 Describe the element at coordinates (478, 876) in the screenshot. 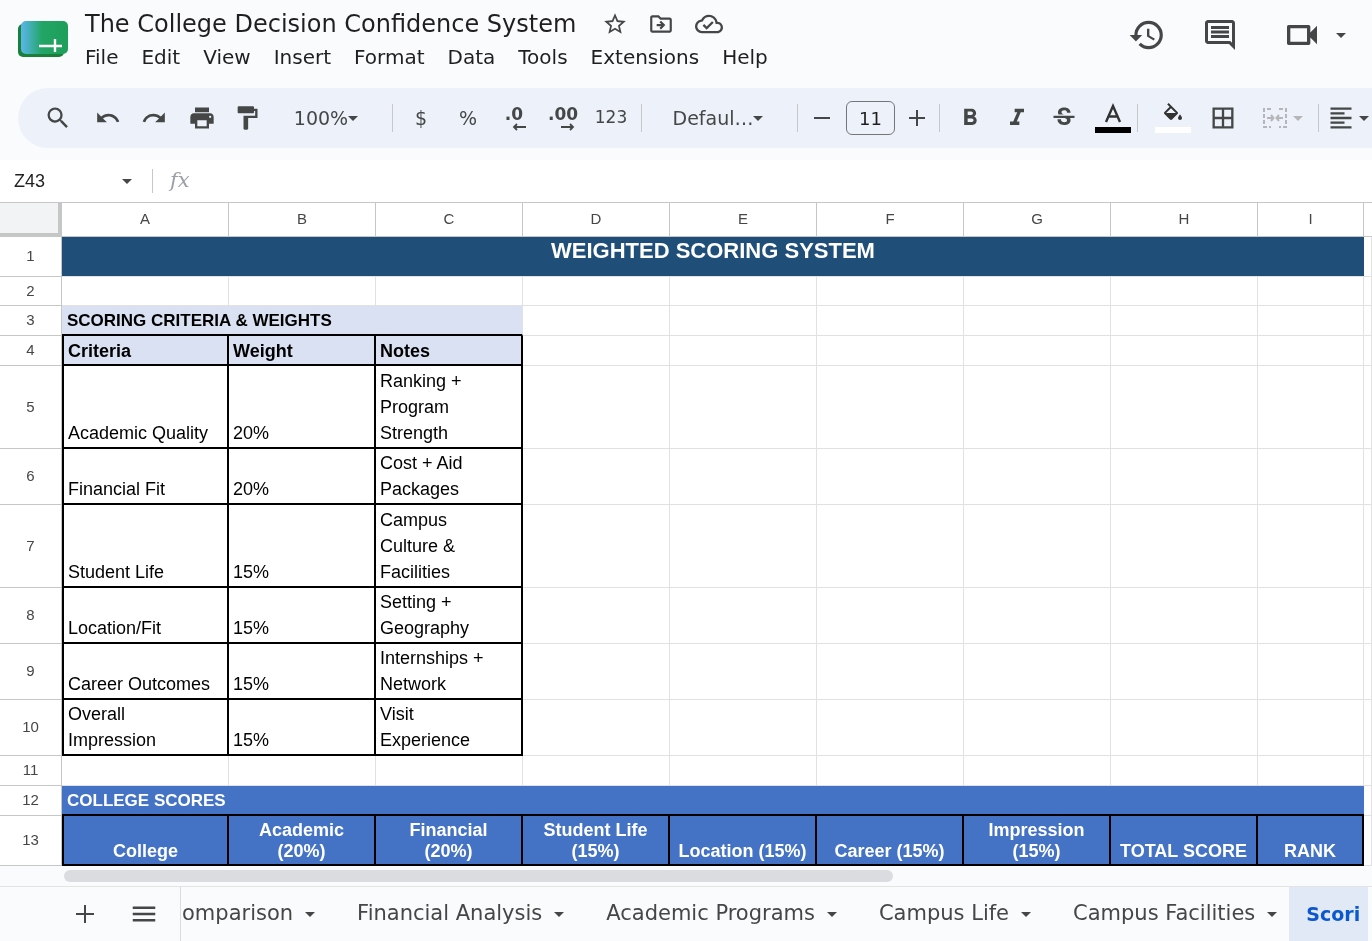

I see `horizontal-scrollbar-thumb` at that location.